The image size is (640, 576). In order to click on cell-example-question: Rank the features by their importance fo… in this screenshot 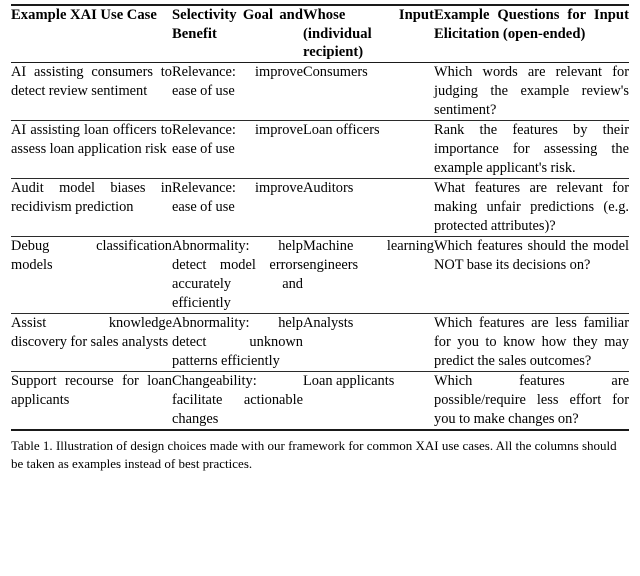, I will do `click(531, 148)`.